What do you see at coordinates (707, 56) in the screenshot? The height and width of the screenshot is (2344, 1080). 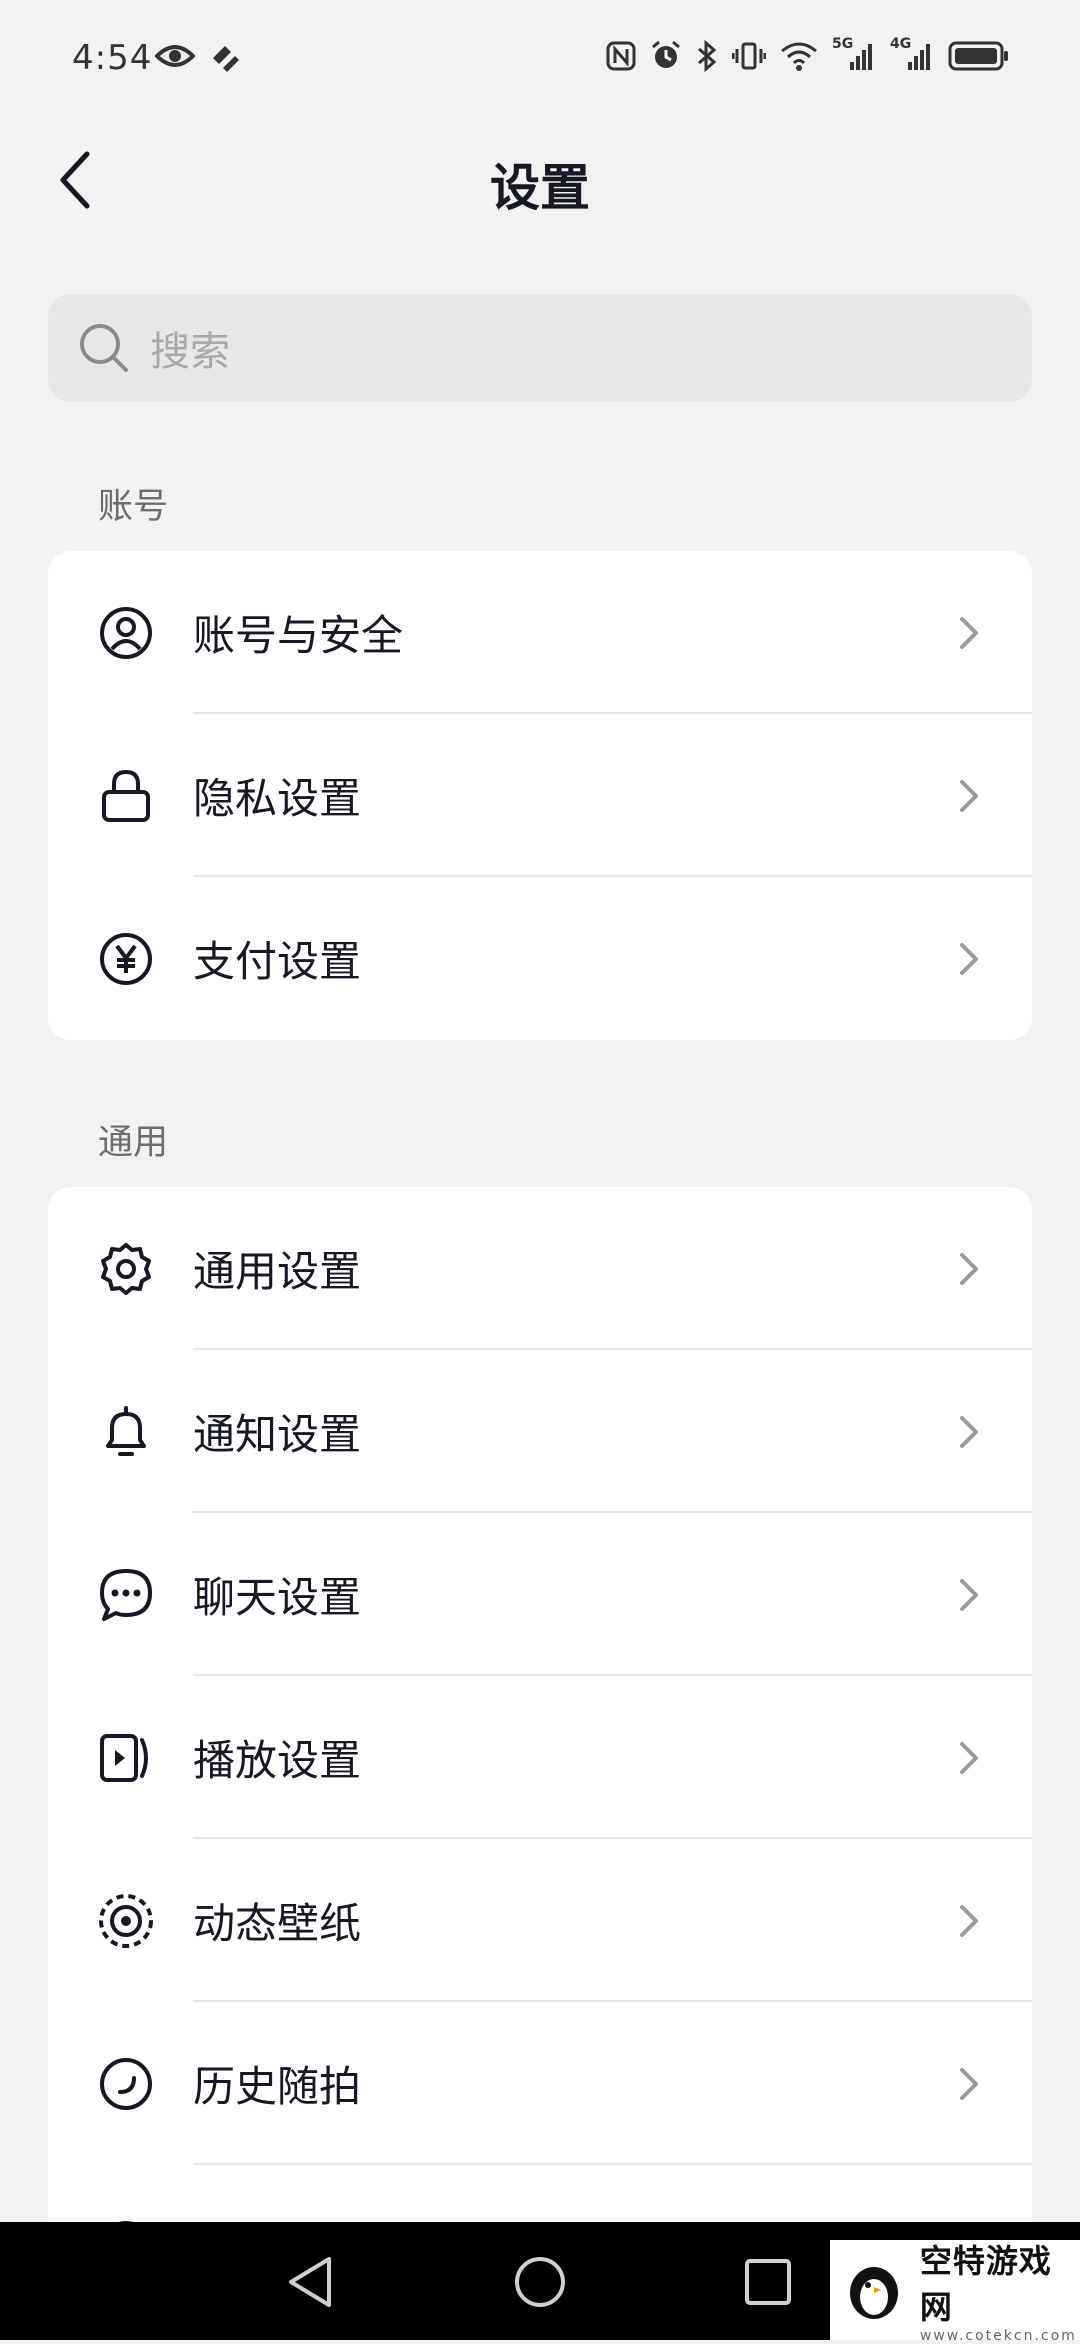 I see `bluetooth-icon` at bounding box center [707, 56].